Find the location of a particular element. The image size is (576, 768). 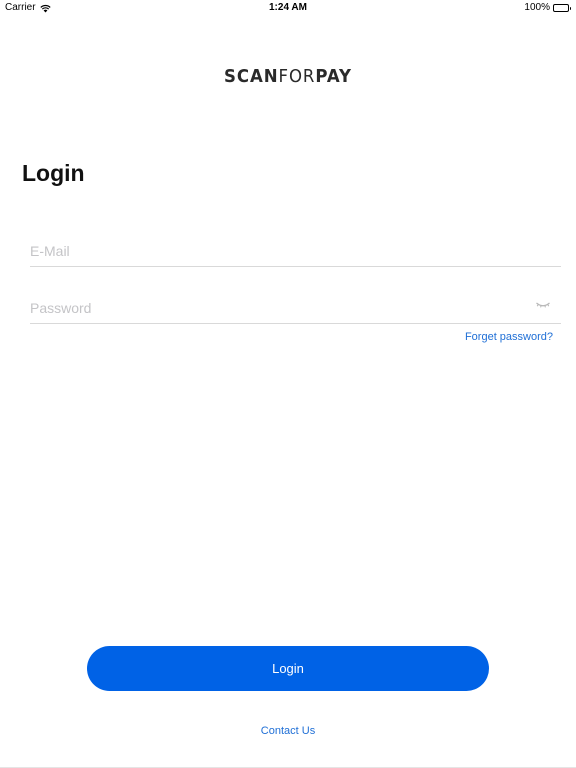

forgot-password-link: Forget password? is located at coordinates (509, 337).